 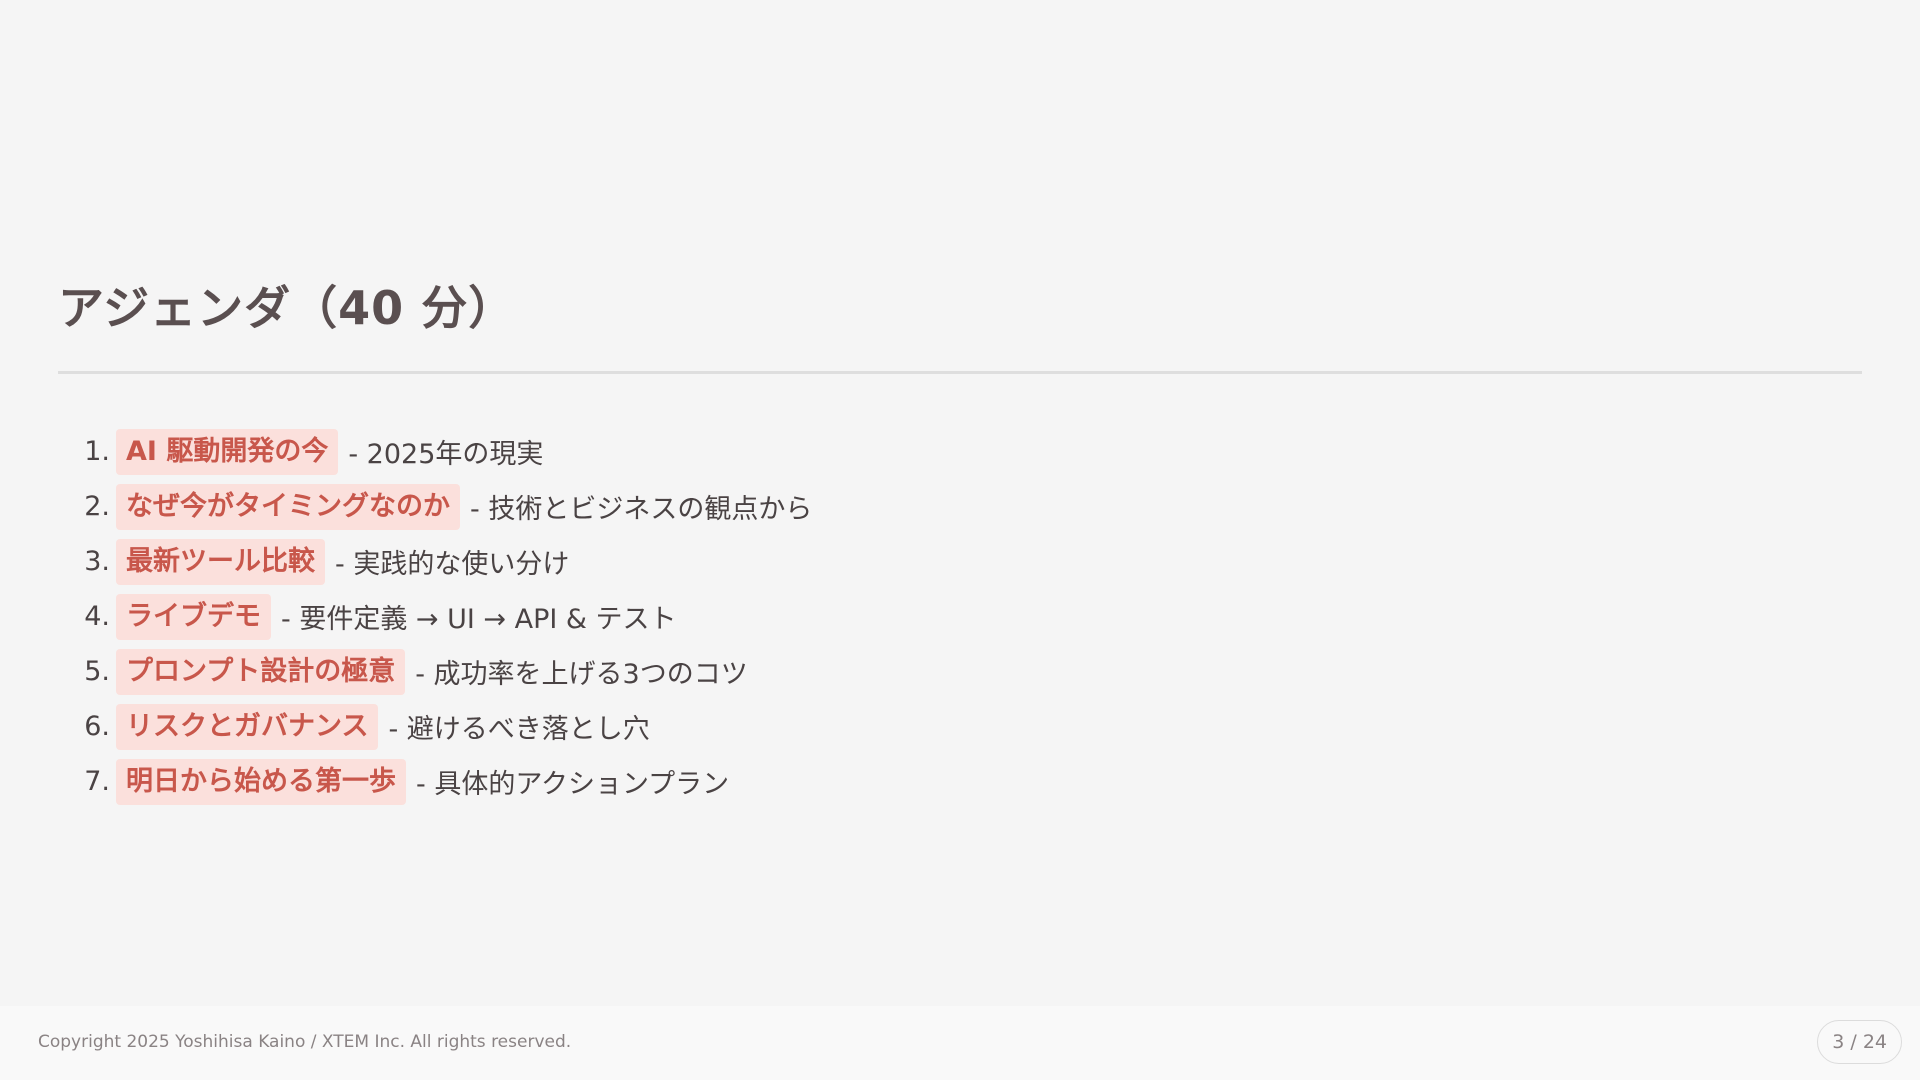 I want to click on agenda-number: 2., so click(x=97, y=506).